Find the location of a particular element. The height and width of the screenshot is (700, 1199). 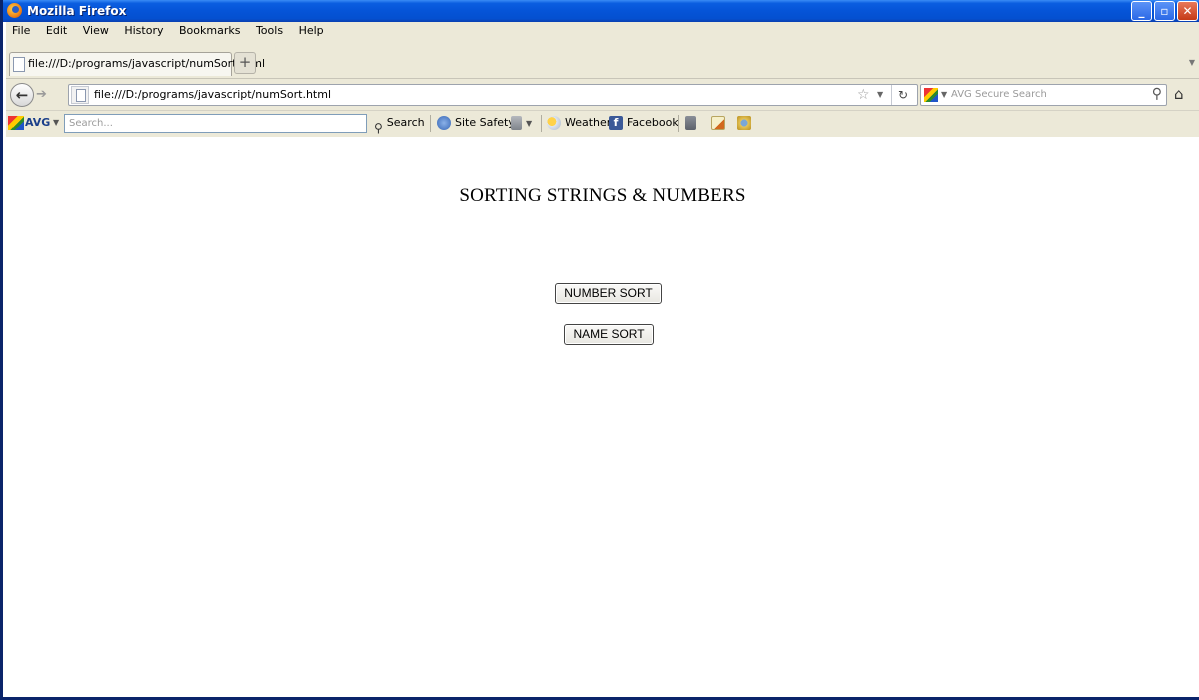

avg-search-button: ⚲ Search is located at coordinates (399, 123).